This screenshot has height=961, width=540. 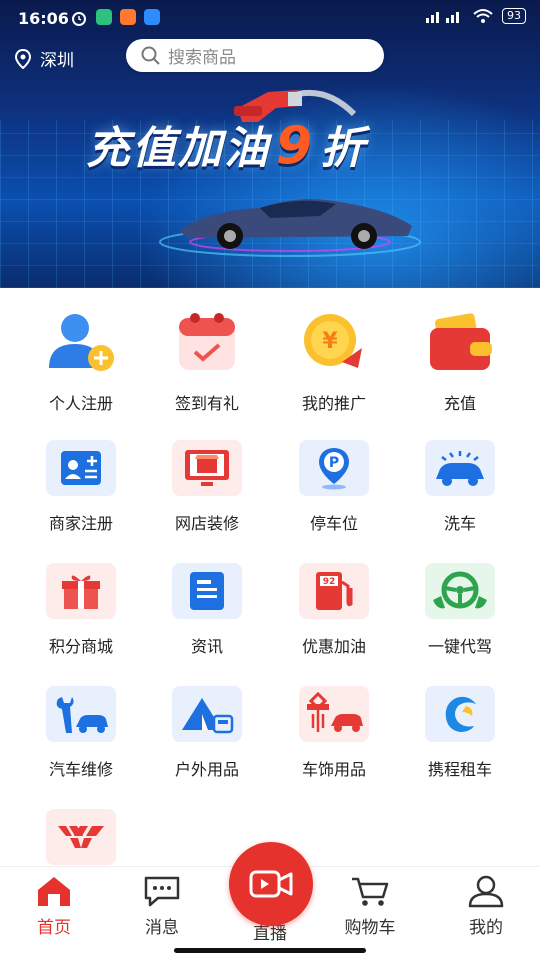 I want to click on service-my-promotion: ¥ 我的推广, so click(x=334, y=361).